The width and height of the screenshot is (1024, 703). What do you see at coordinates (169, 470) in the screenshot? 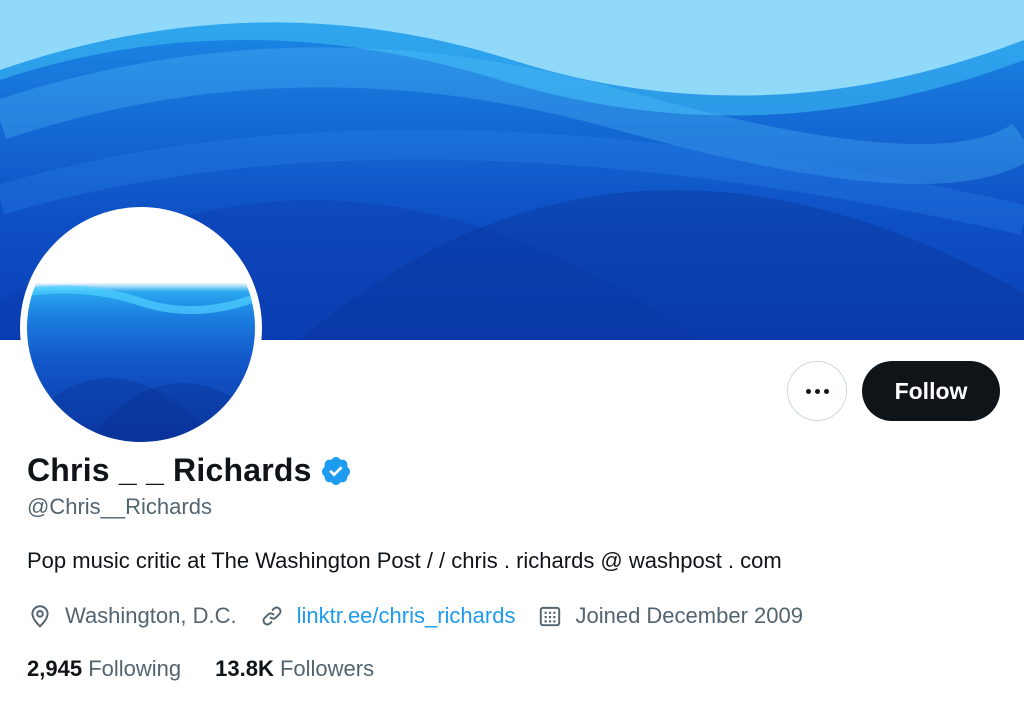
I see `display-name: Chris _ _ Richards` at bounding box center [169, 470].